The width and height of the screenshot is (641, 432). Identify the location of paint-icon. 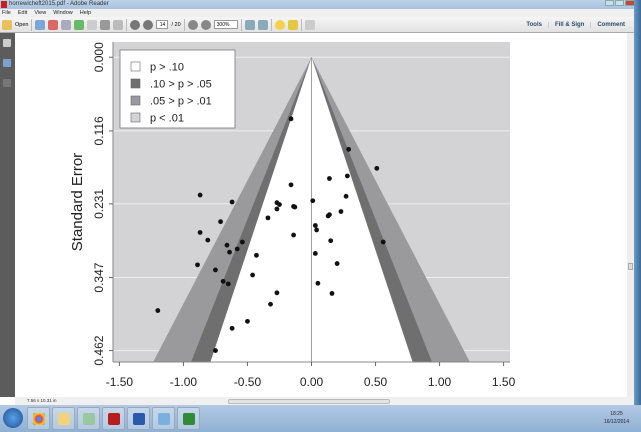
(164, 419).